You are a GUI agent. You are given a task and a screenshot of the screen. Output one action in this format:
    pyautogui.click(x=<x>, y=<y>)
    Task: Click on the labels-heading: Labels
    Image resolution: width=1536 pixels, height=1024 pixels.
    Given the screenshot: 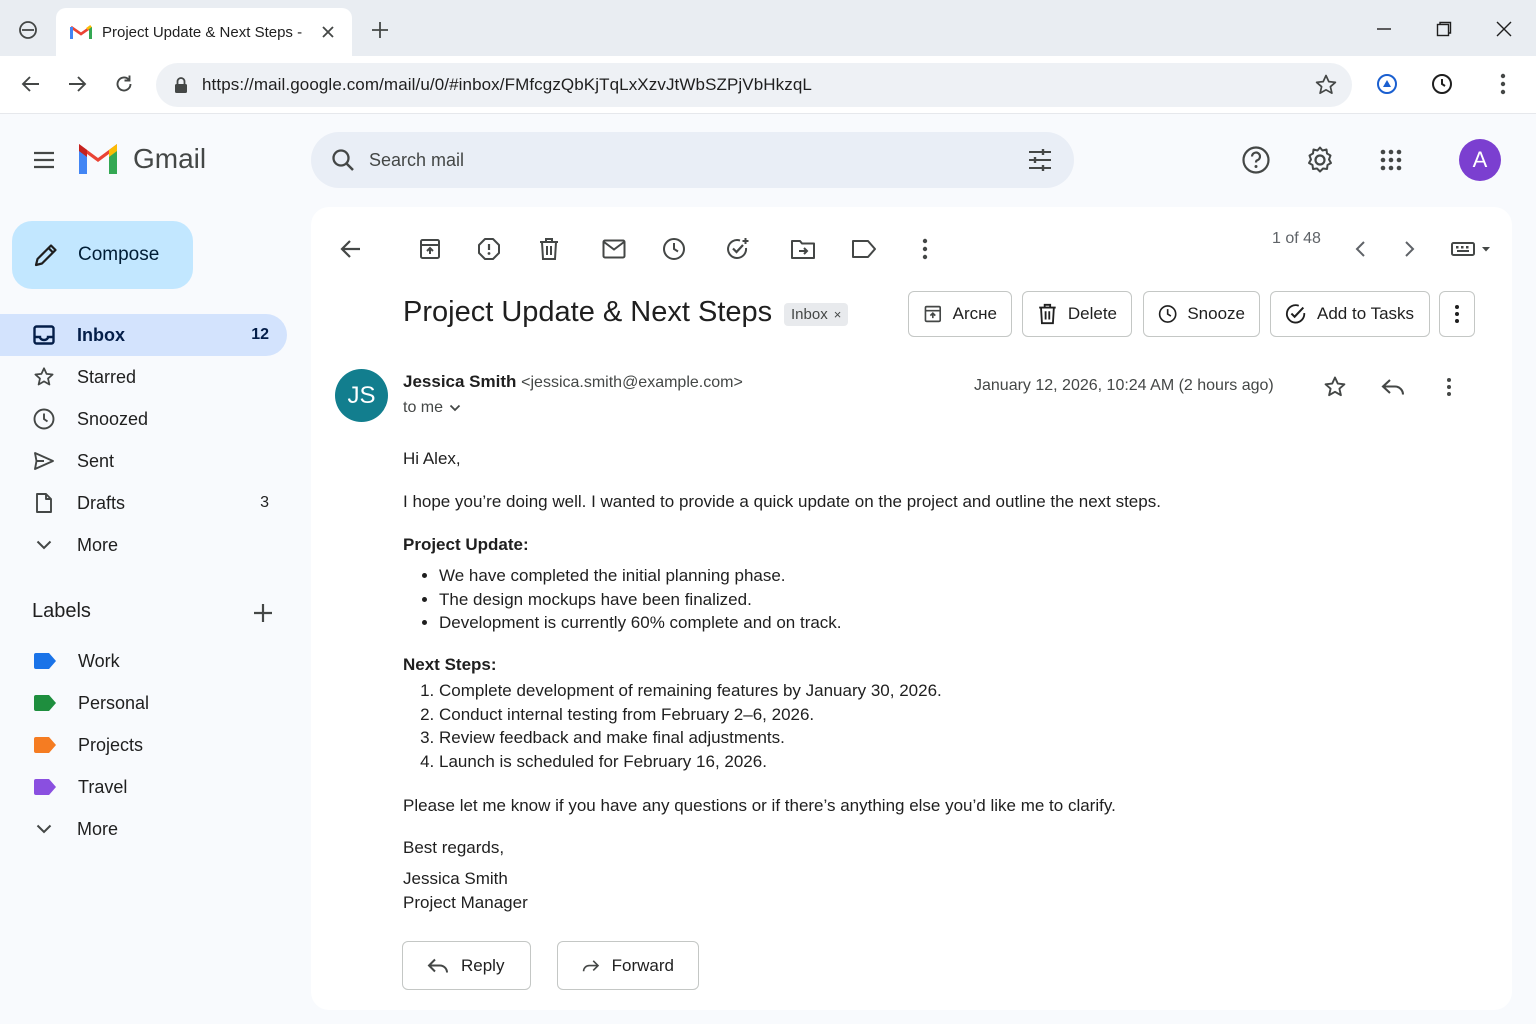 What is the action you would take?
    pyautogui.click(x=61, y=611)
    